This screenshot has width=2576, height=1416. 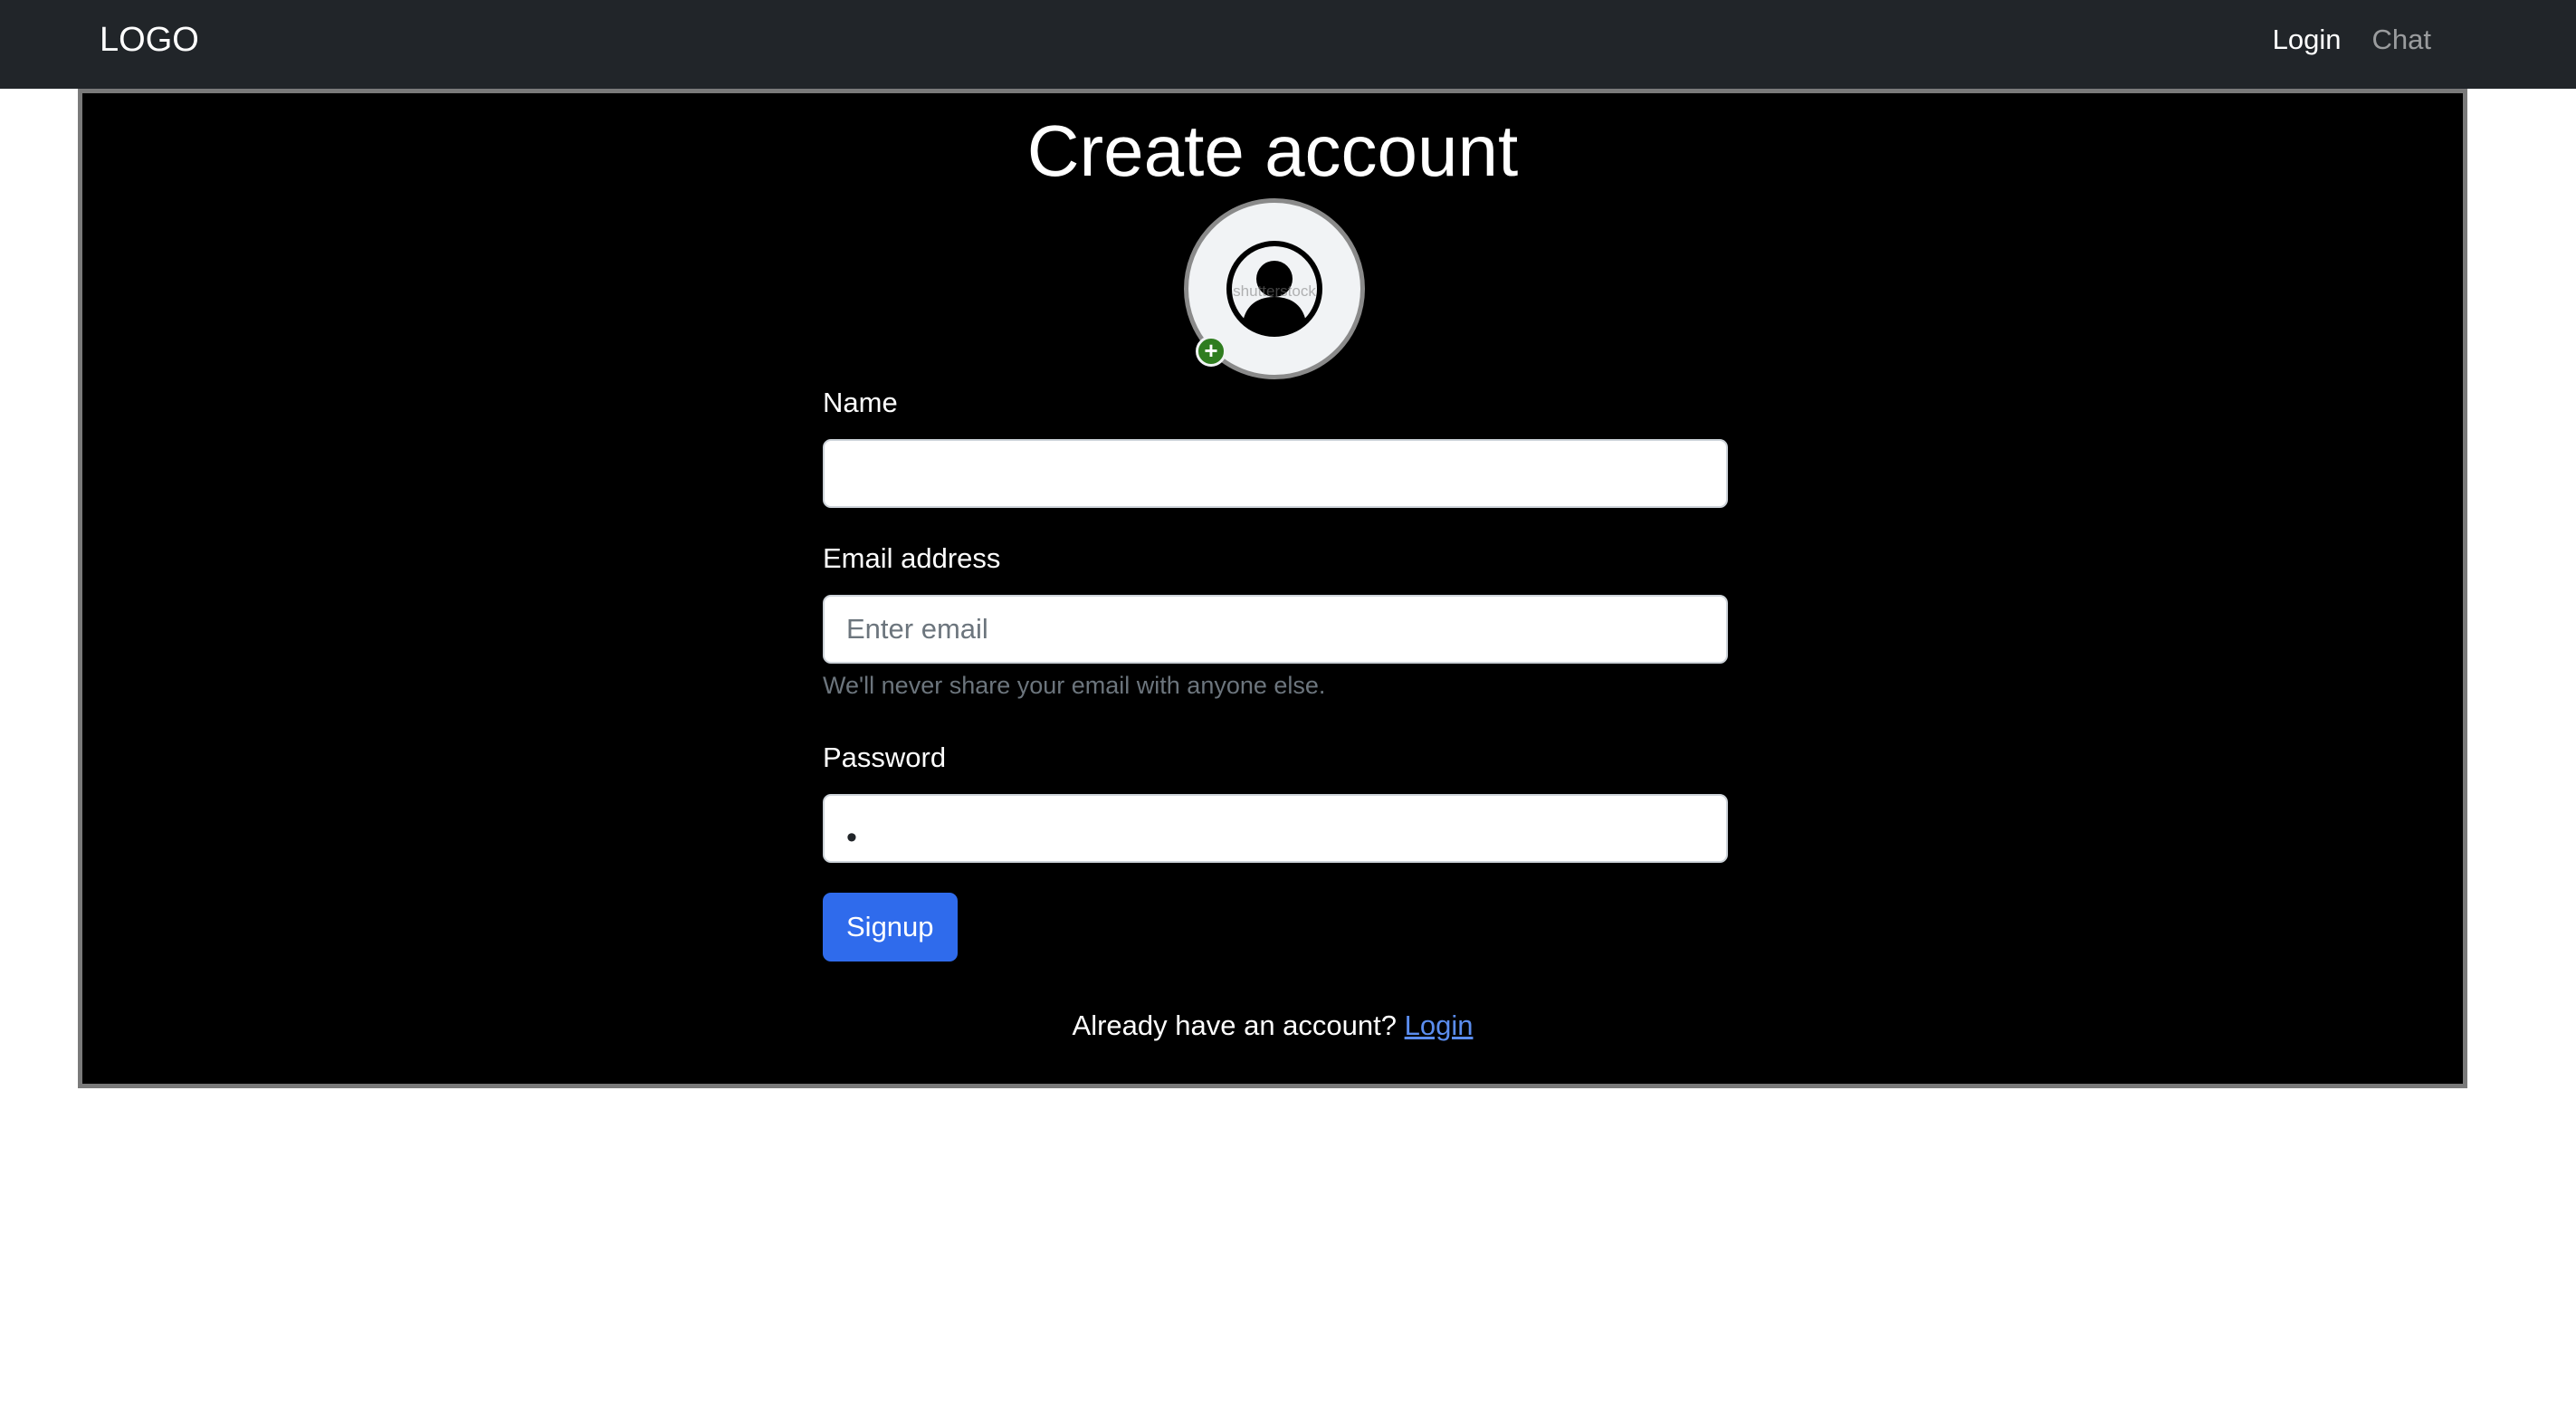 I want to click on nav-links: Login Chat, so click(x=2352, y=40).